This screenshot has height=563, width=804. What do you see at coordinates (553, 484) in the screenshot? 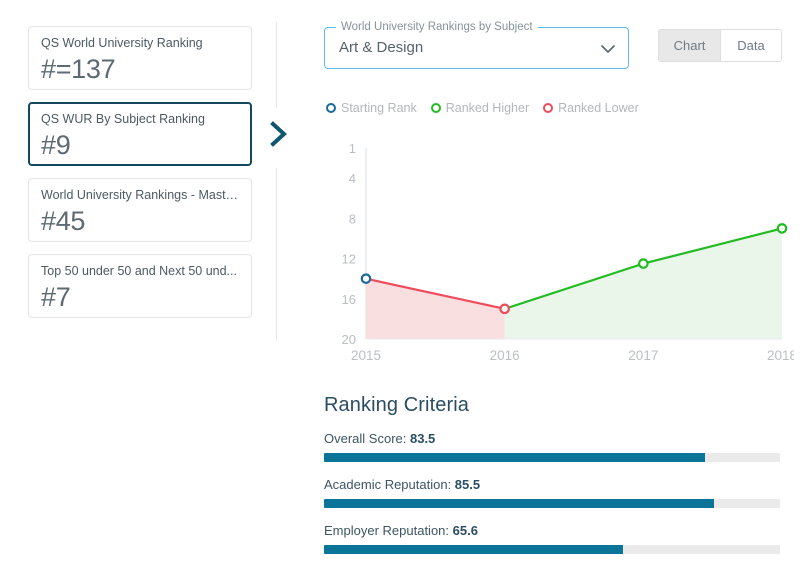
I see `criteria-label: Academic Reputation: 85.5` at bounding box center [553, 484].